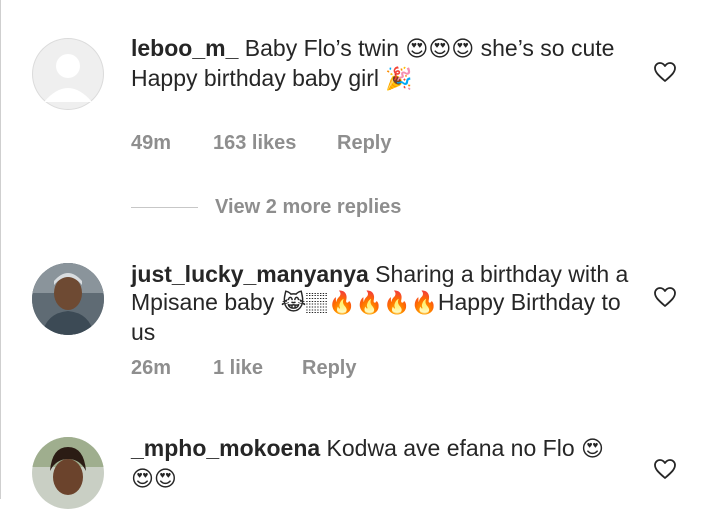  I want to click on left-border, so click(0, 249).